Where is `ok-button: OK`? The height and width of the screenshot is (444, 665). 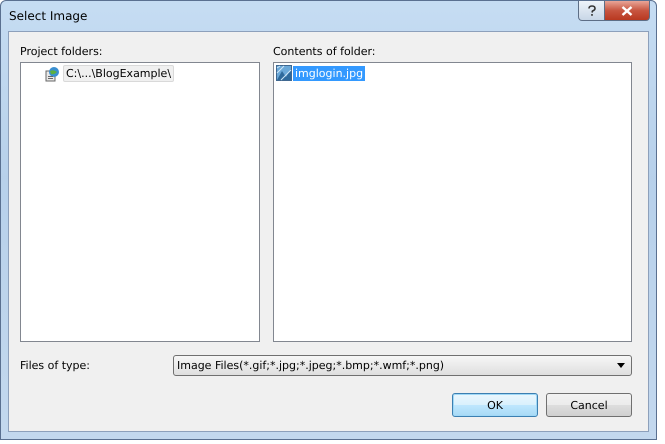
ok-button: OK is located at coordinates (495, 405).